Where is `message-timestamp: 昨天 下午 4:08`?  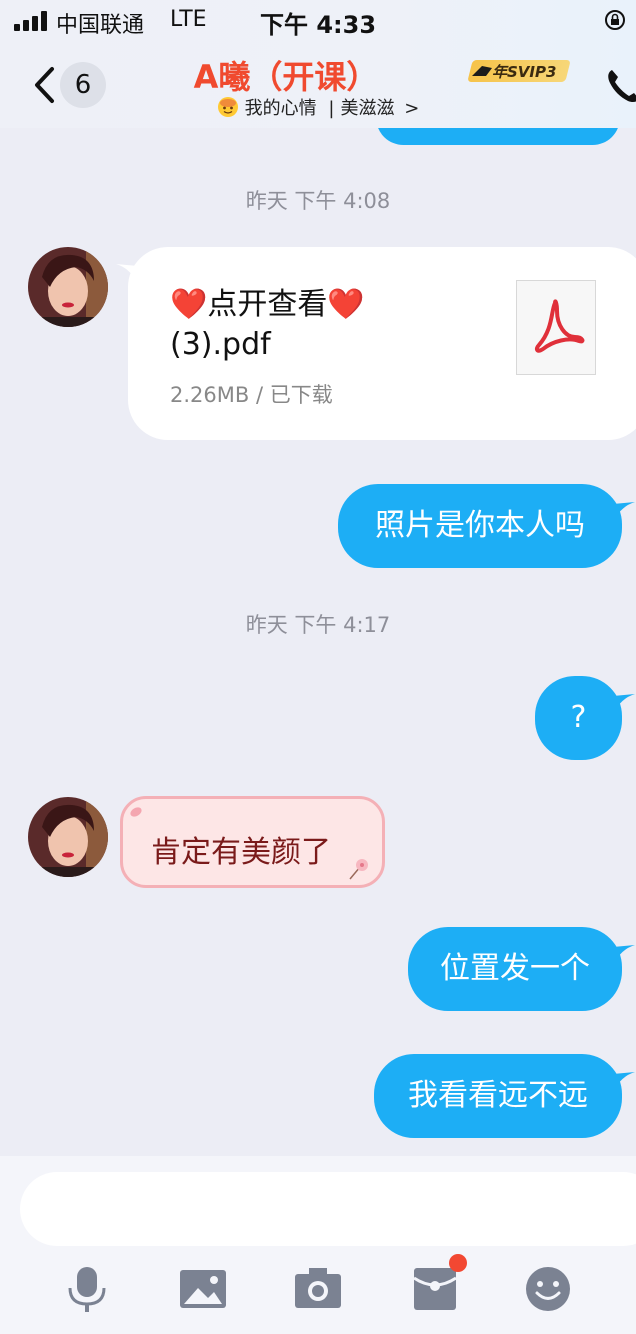 message-timestamp: 昨天 下午 4:08 is located at coordinates (318, 201).